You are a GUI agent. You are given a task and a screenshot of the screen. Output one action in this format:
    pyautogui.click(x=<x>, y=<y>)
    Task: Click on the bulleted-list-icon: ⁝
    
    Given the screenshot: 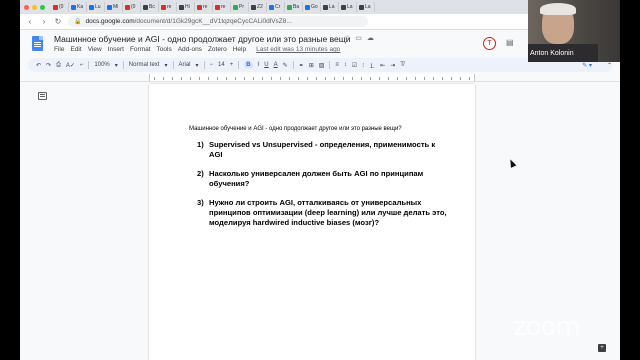 What is the action you would take?
    pyautogui.click(x=363, y=65)
    